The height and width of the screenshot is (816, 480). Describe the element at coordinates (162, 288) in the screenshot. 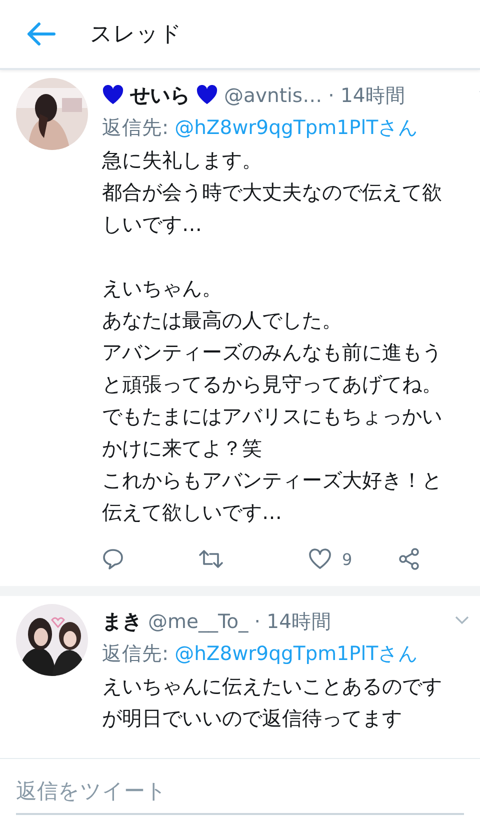

I see `tweet-text: えいちゃん。` at that location.